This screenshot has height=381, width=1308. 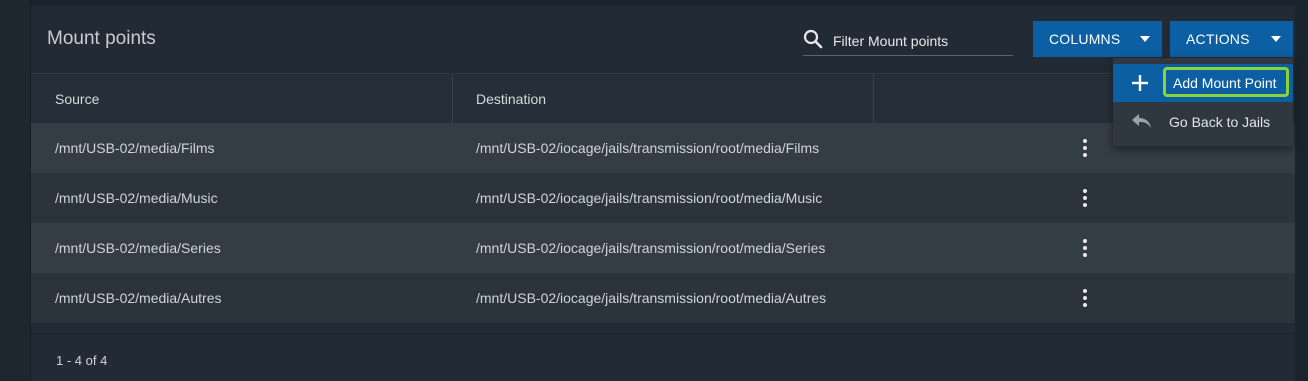 What do you see at coordinates (1085, 39) in the screenshot?
I see `columns-button-label: COLUMNS` at bounding box center [1085, 39].